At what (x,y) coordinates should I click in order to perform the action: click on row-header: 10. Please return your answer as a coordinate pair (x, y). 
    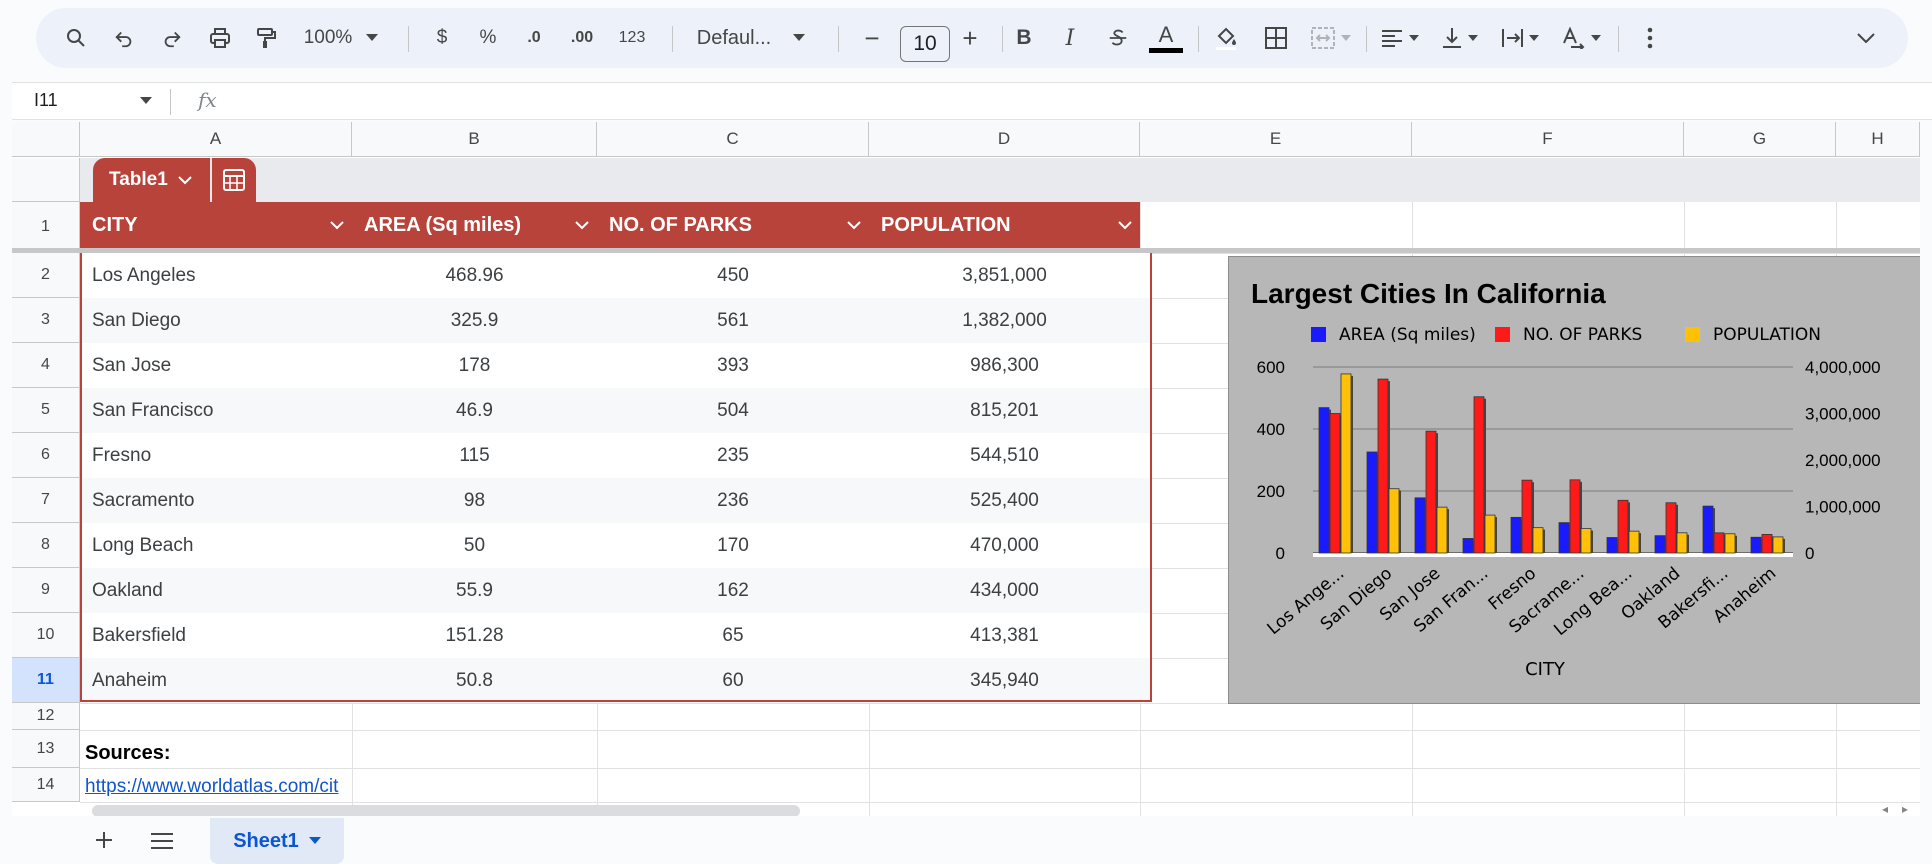
    Looking at the image, I should click on (46, 635).